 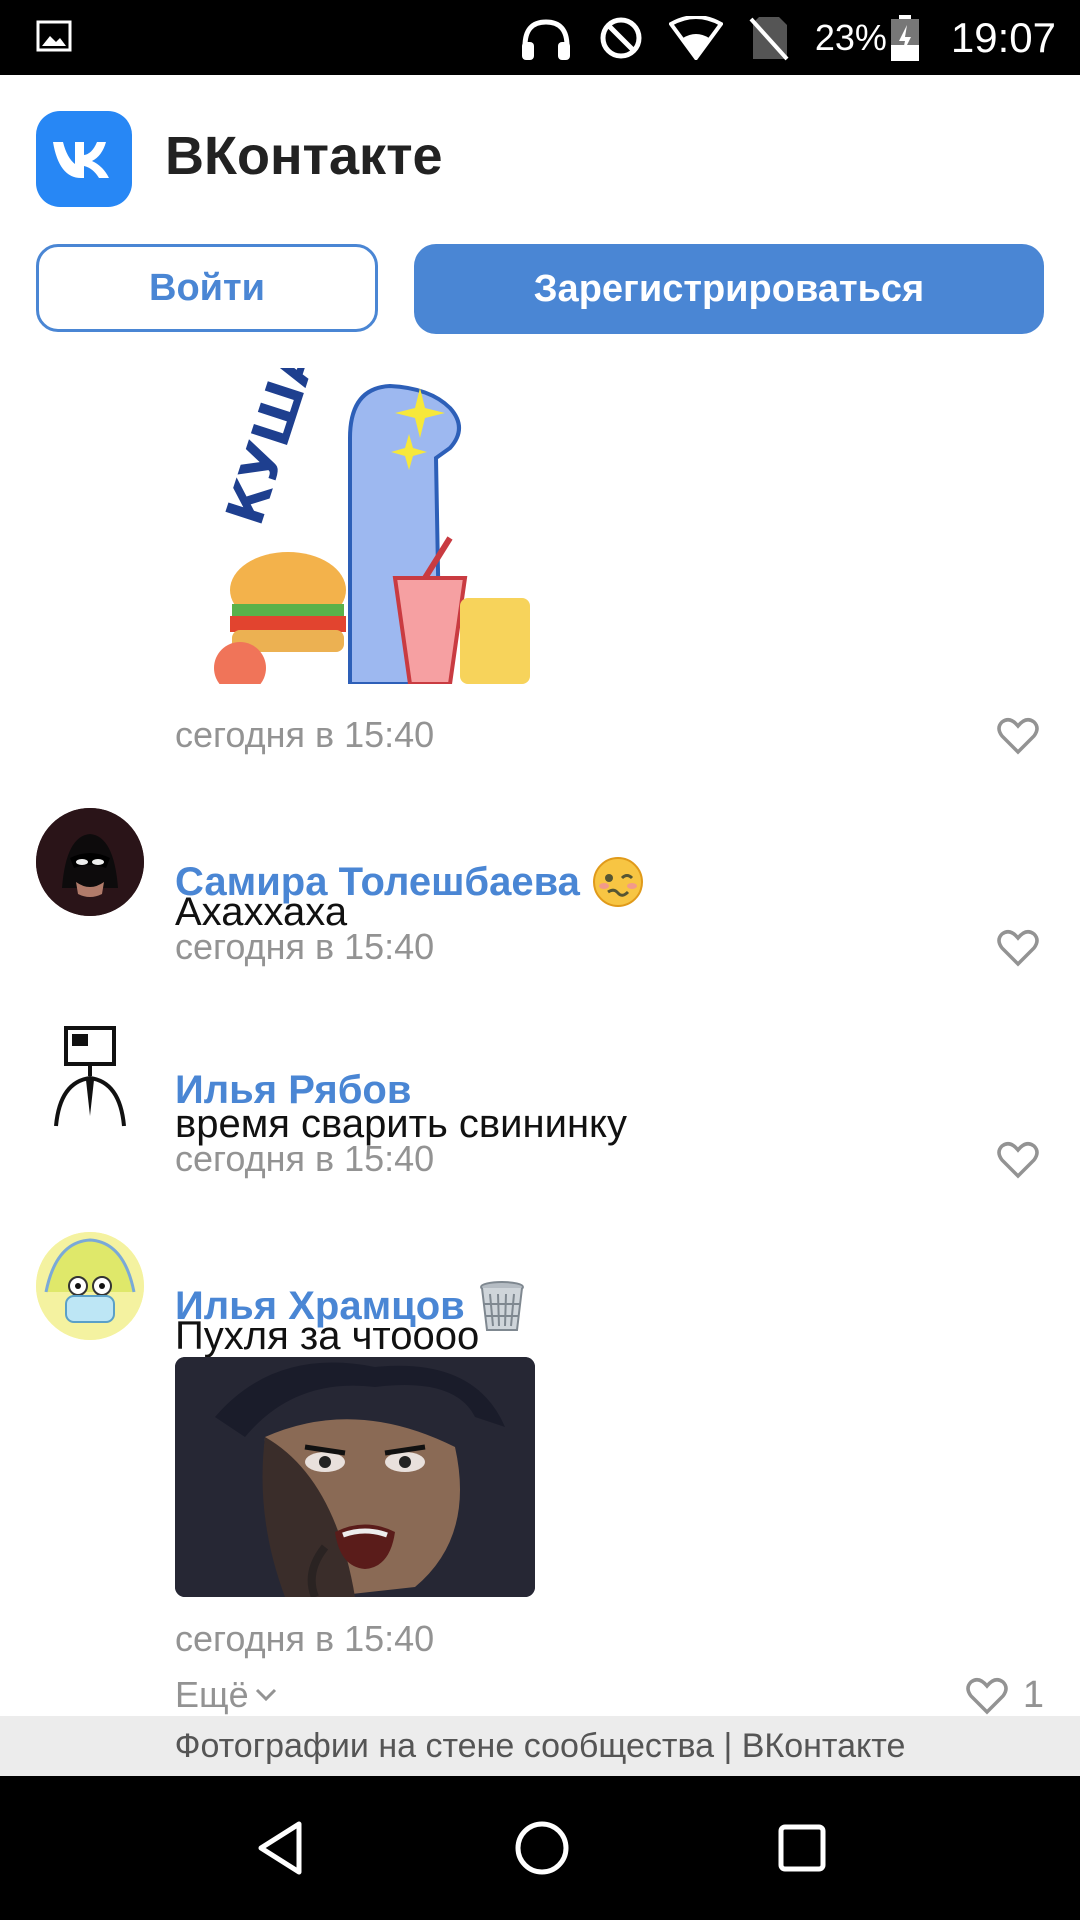 I want to click on like-count: 1, so click(x=1033, y=1695).